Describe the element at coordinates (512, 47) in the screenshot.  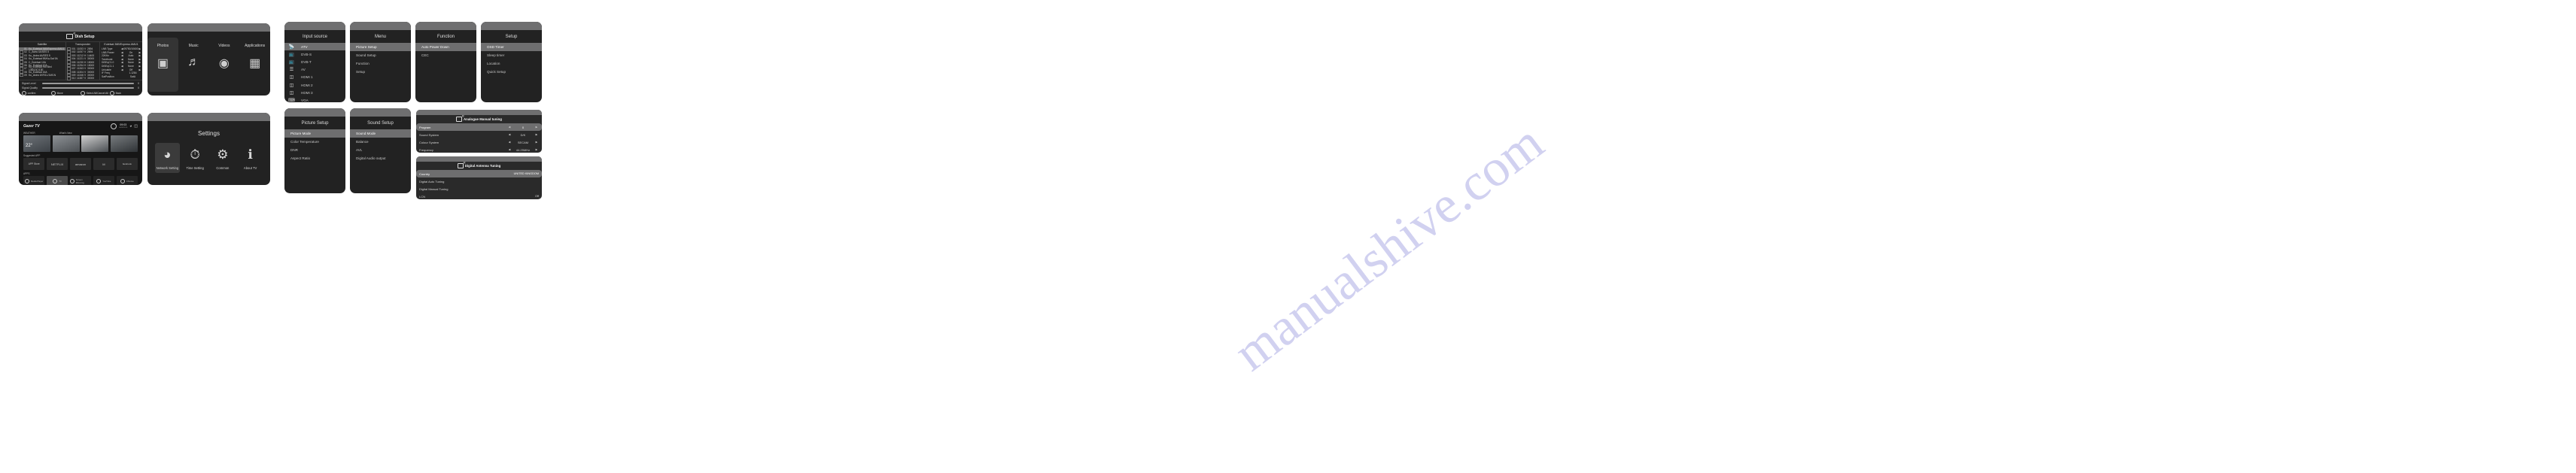
I see `setup-item: OSD Timer` at that location.